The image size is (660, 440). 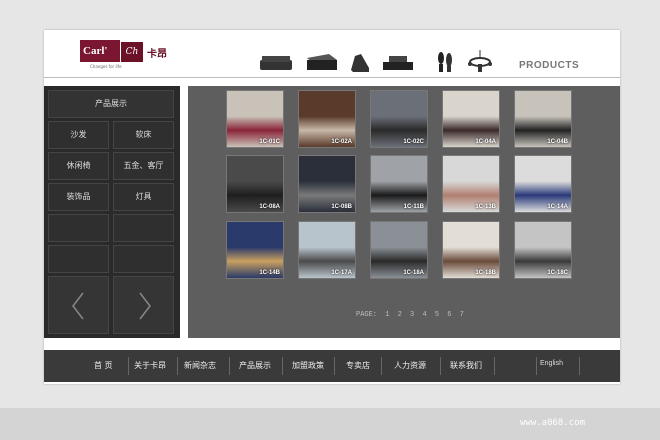 What do you see at coordinates (399, 119) in the screenshot?
I see `product-thumbnail: 1C-02C` at bounding box center [399, 119].